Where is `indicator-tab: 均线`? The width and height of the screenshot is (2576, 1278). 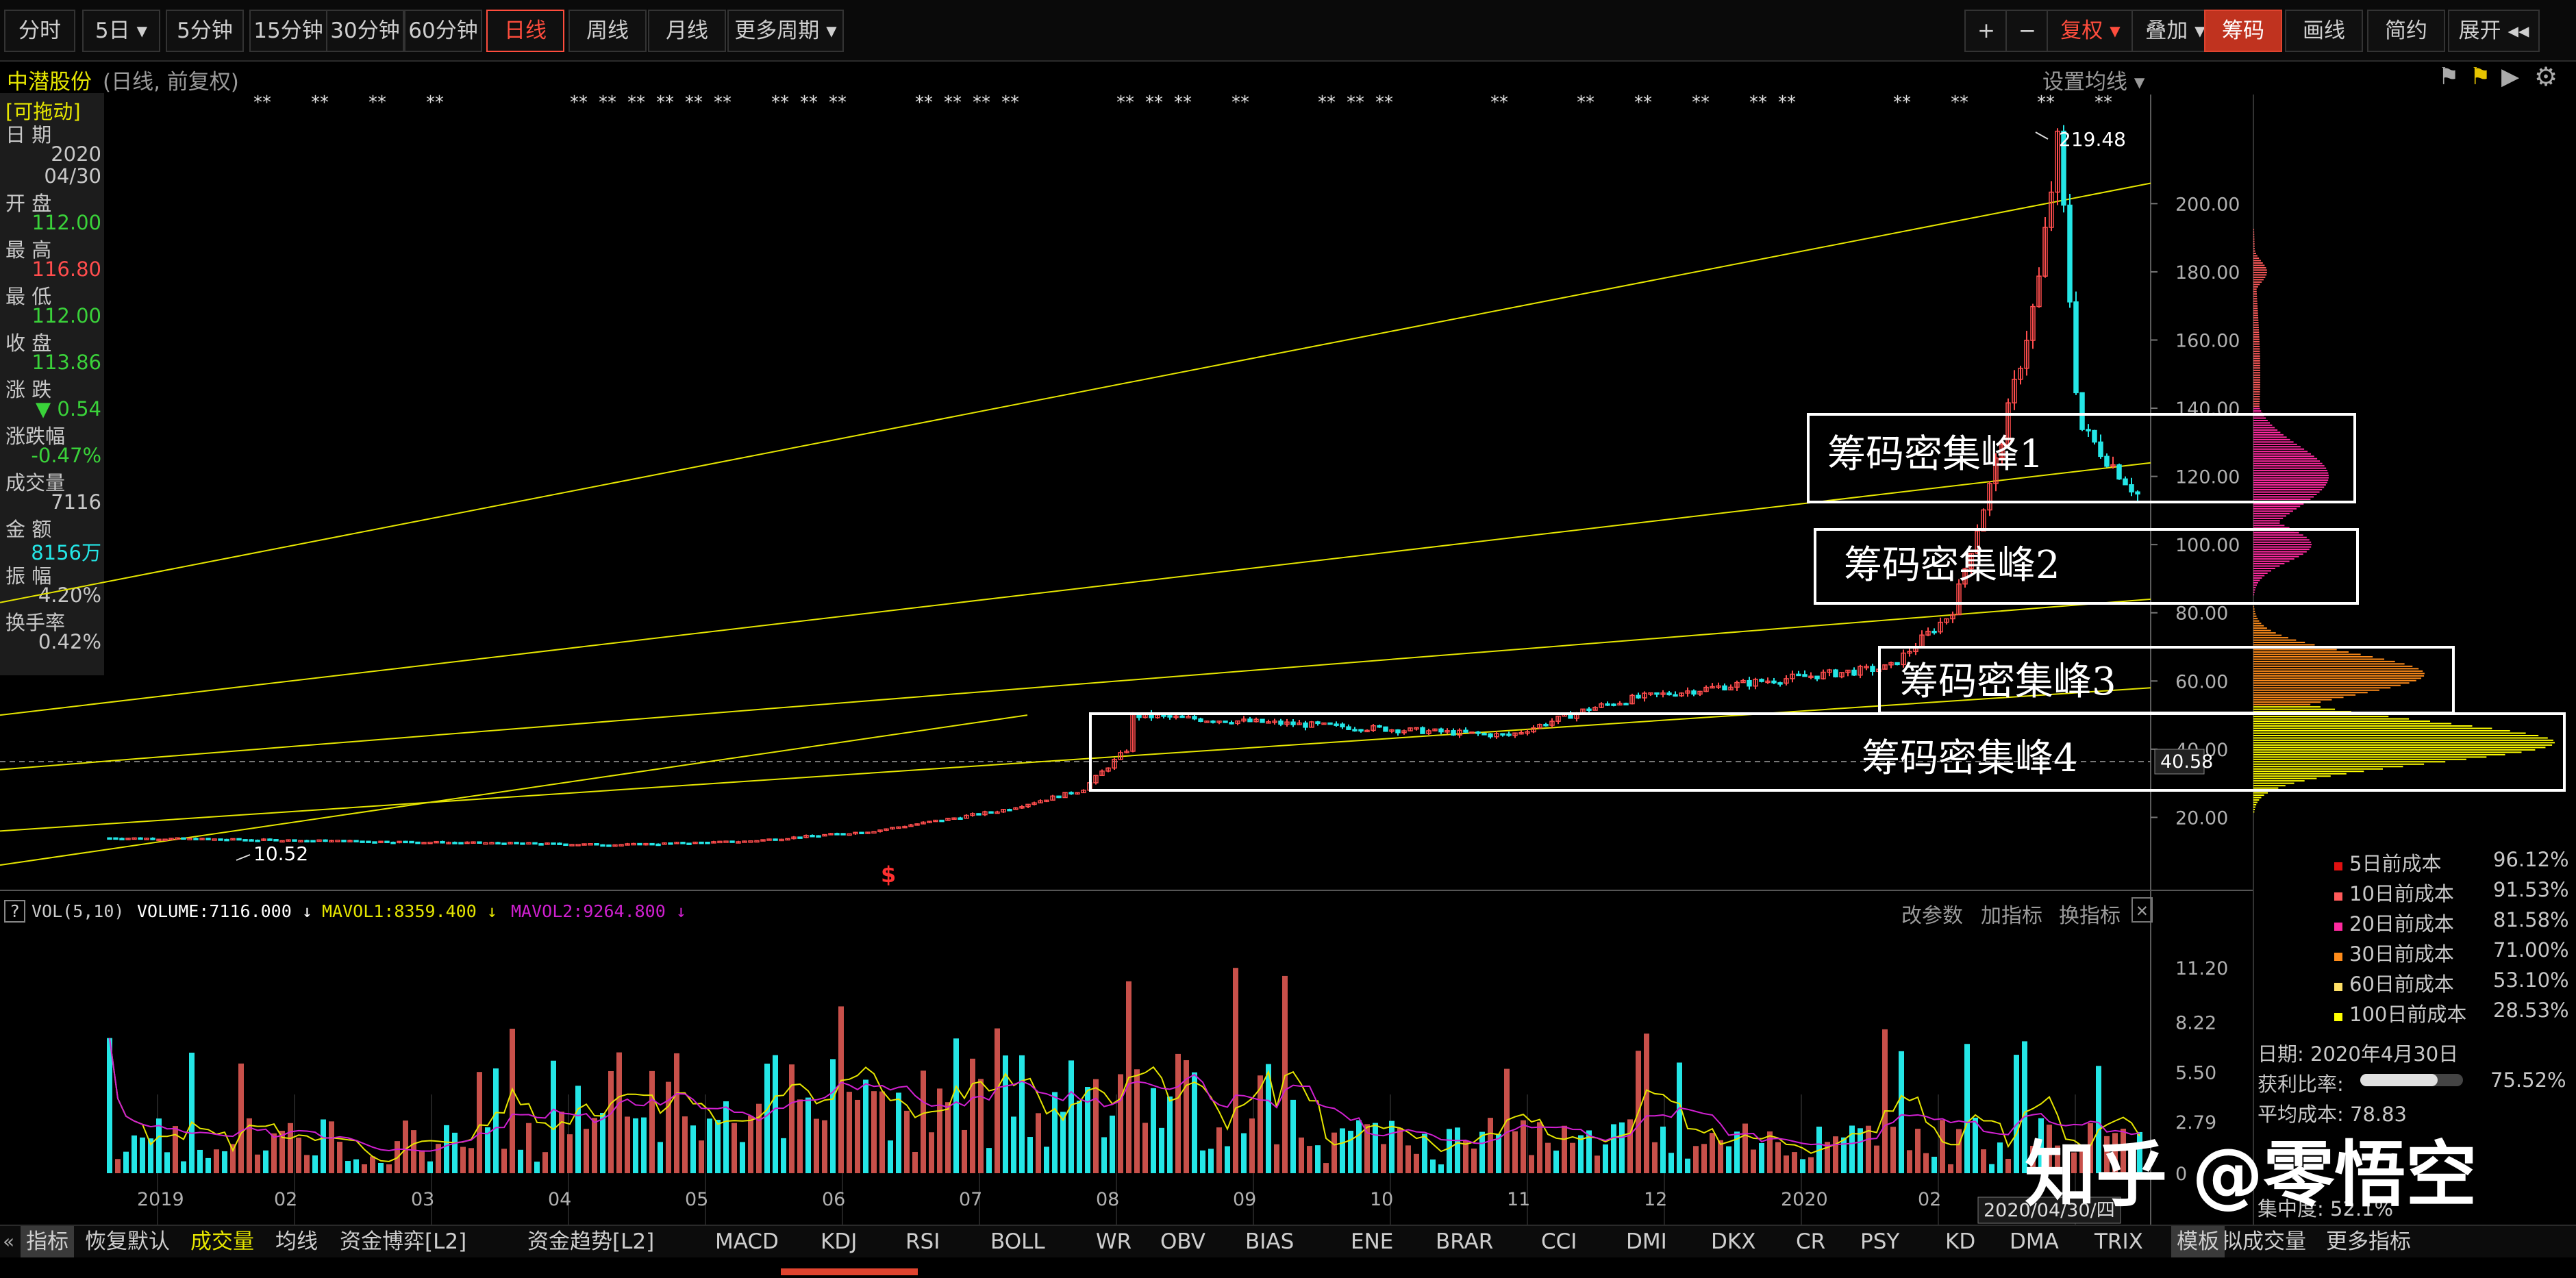
indicator-tab: 均线 is located at coordinates (296, 1241).